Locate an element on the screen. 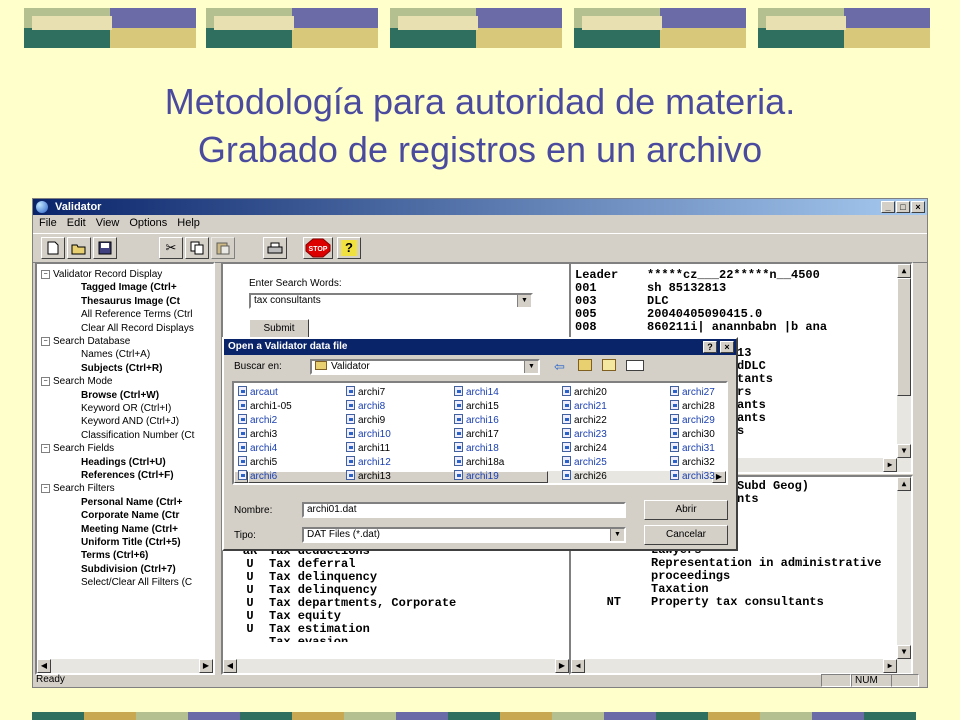 This screenshot has height=720, width=960. file-item: archi7 is located at coordinates (365, 392).